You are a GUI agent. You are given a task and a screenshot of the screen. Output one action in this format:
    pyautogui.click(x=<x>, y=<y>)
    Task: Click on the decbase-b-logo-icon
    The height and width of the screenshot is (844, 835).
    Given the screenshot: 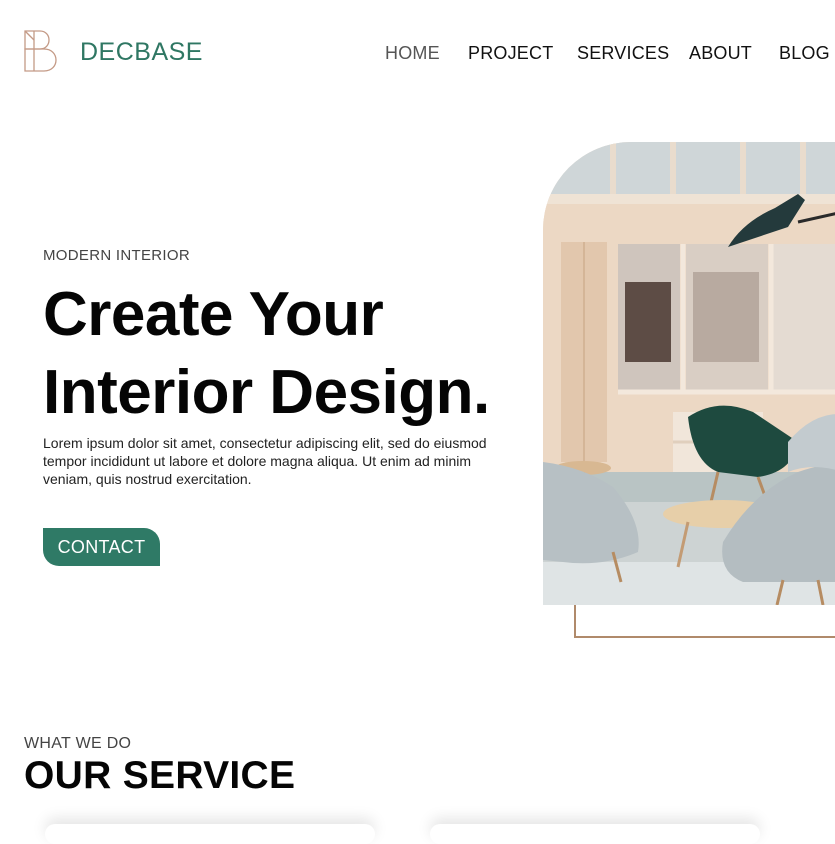 What is the action you would take?
    pyautogui.click(x=44, y=51)
    